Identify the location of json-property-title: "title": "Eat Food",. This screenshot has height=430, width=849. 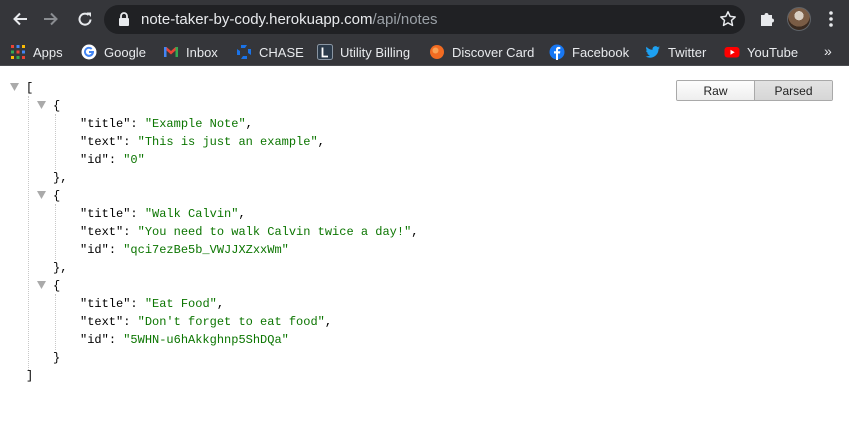
(152, 304).